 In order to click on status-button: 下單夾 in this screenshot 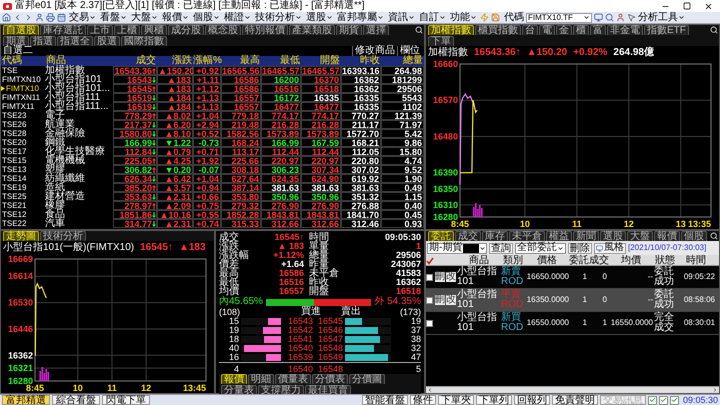, I will do `click(456, 400)`.